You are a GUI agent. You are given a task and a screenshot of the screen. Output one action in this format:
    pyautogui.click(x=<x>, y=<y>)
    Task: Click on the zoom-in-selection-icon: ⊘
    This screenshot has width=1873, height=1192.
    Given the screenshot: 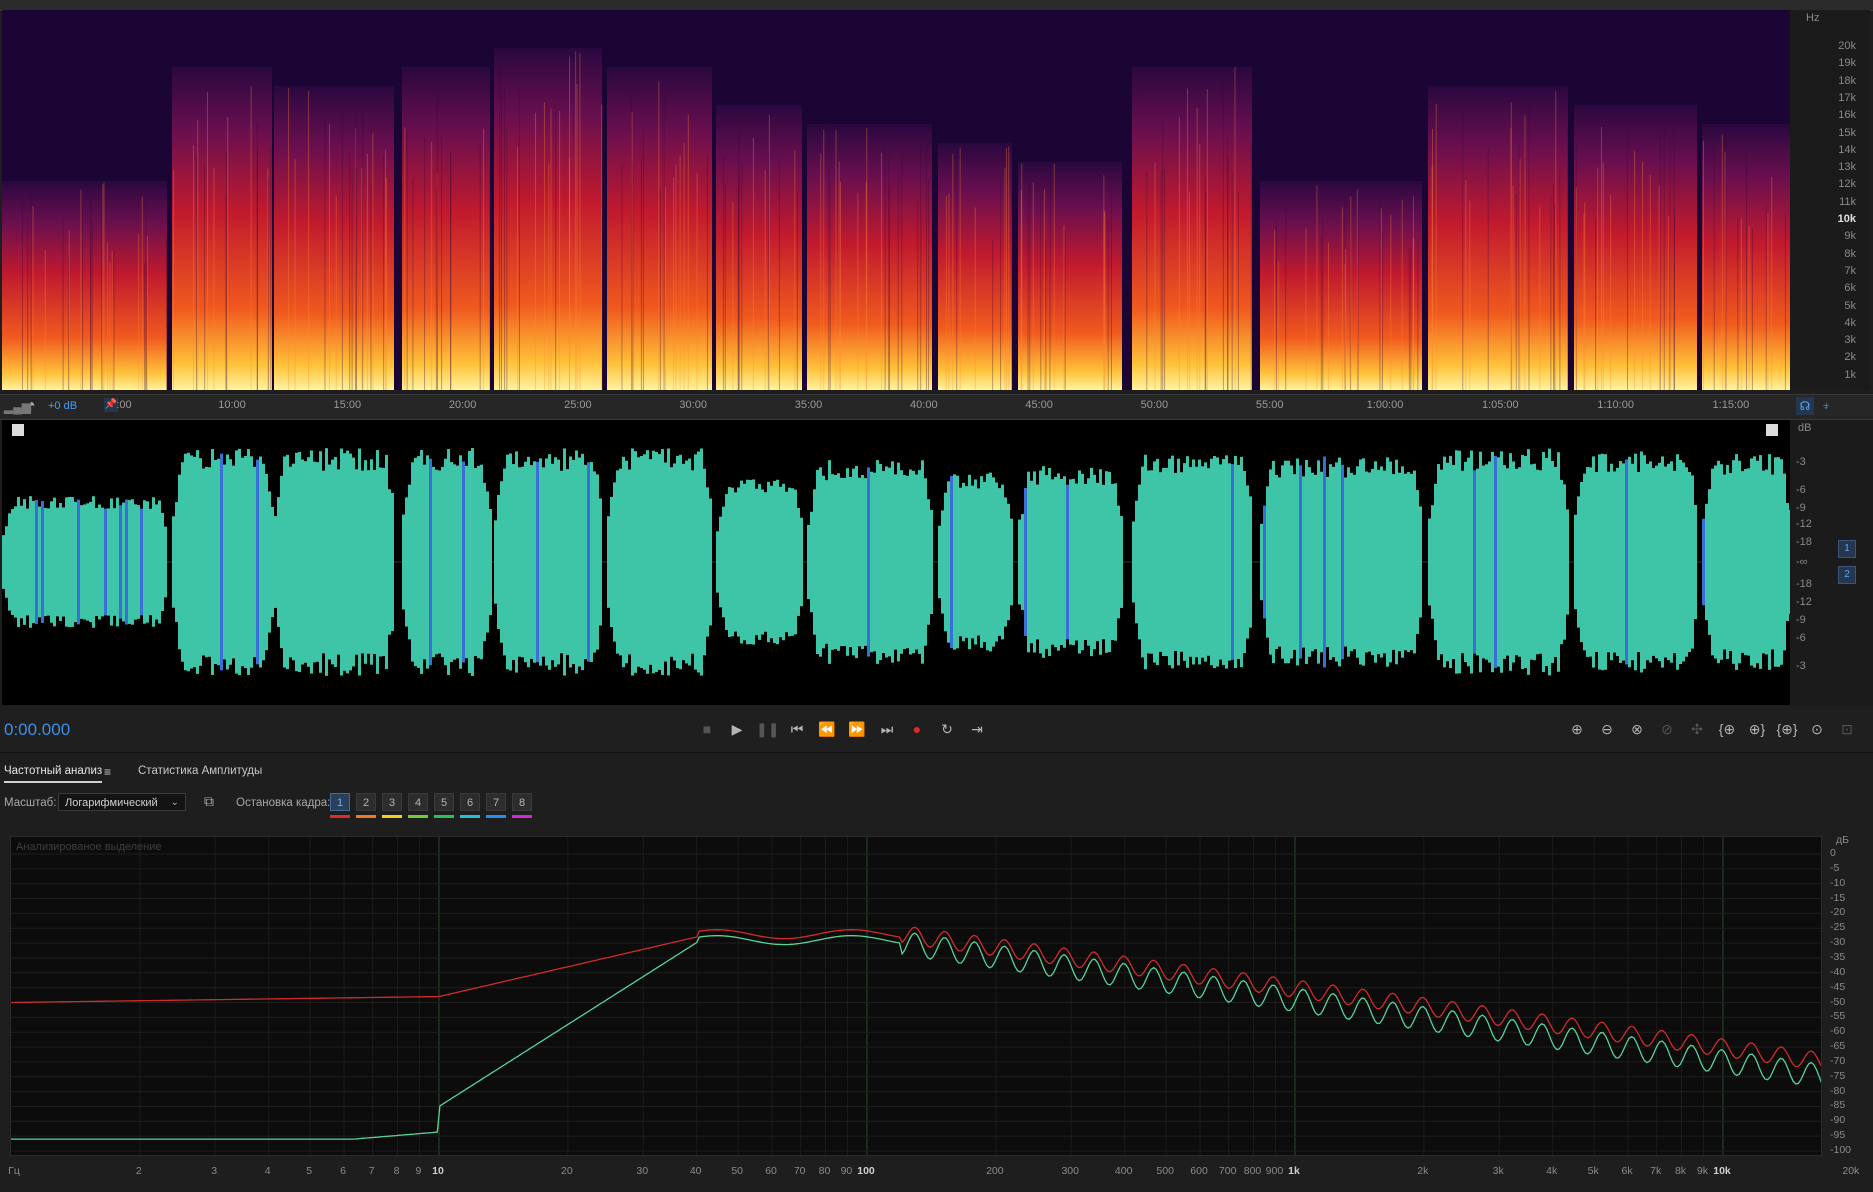 What is the action you would take?
    pyautogui.click(x=1667, y=729)
    